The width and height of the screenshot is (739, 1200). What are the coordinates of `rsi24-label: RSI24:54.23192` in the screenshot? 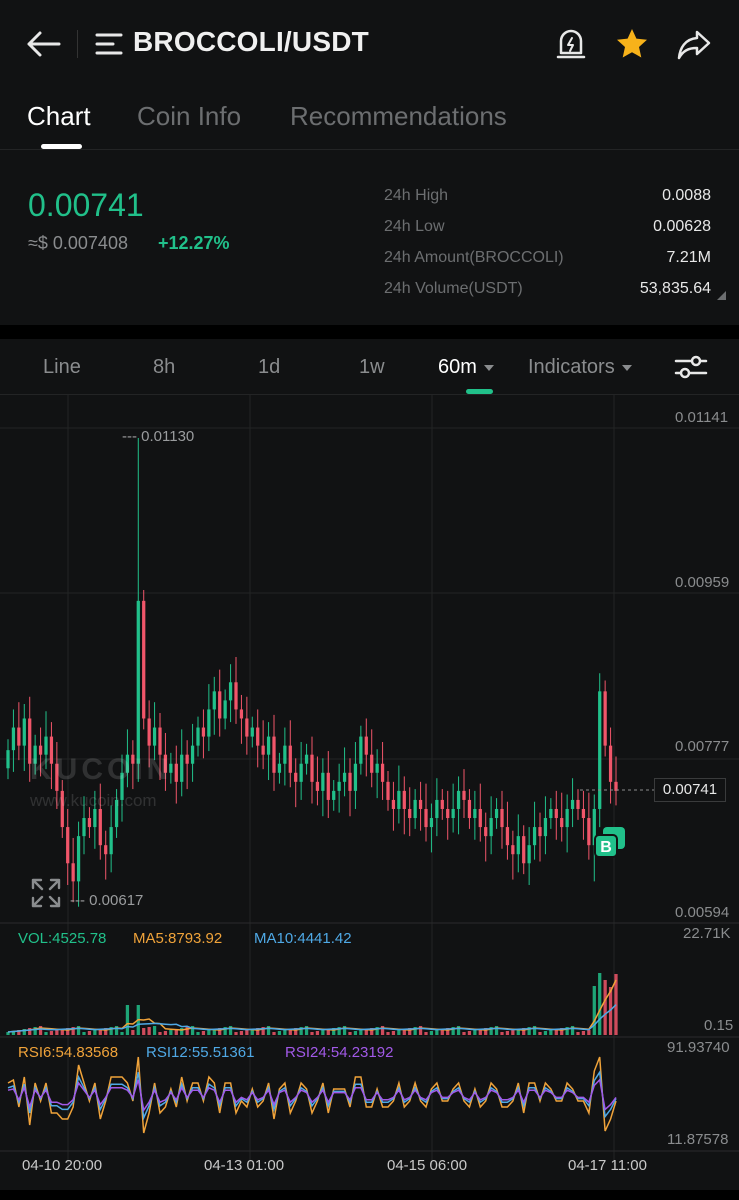 It's located at (339, 1052).